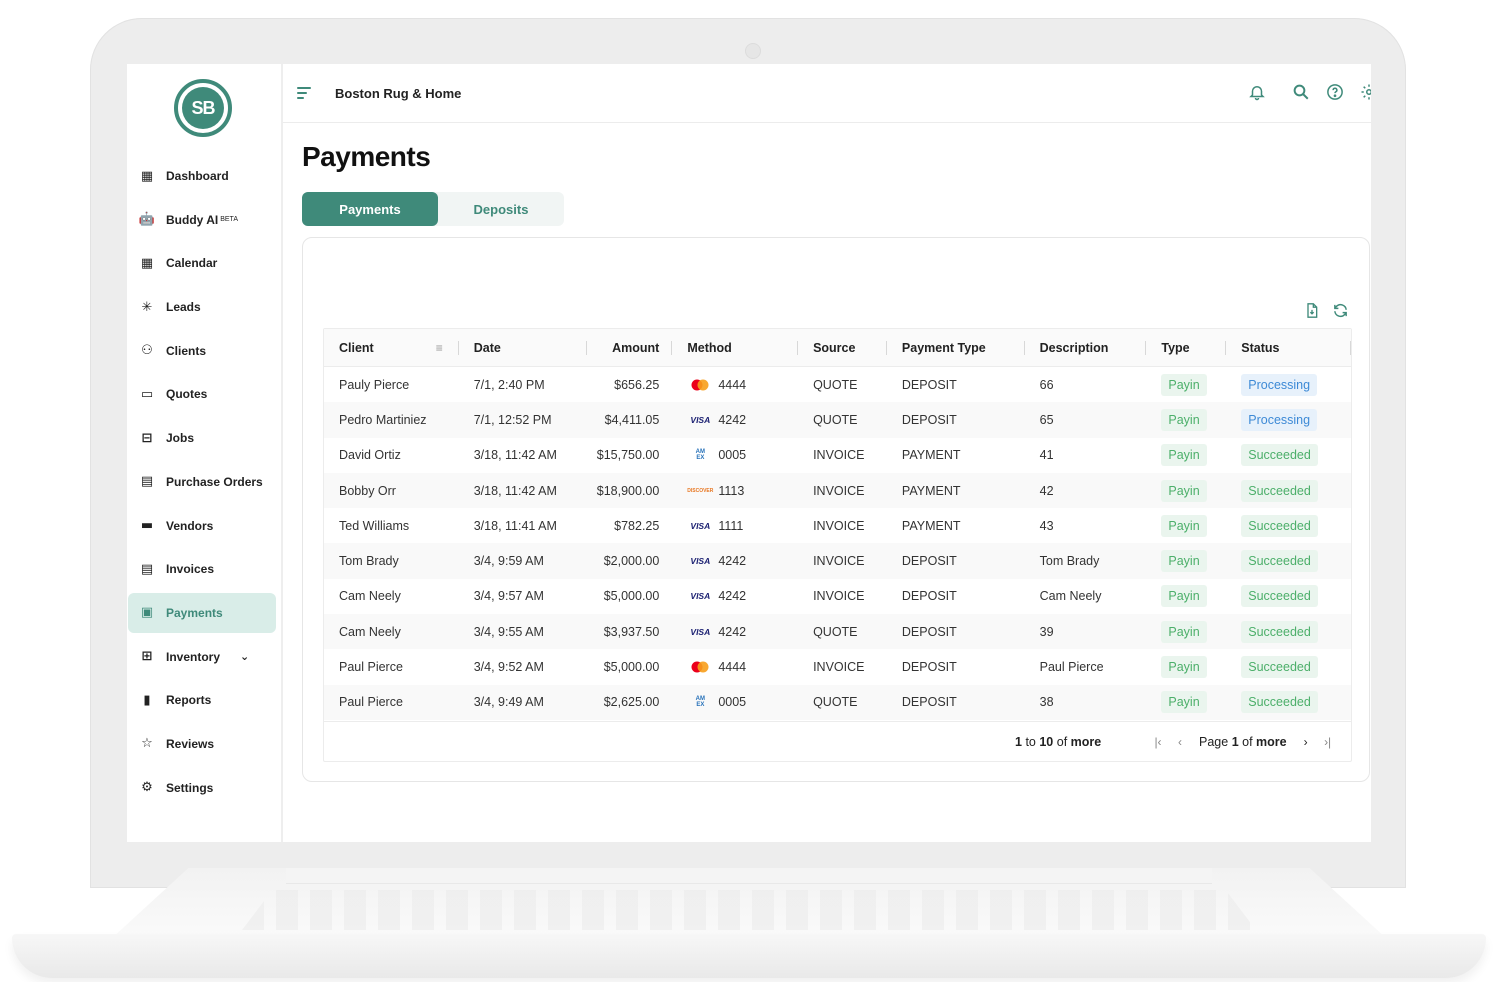  Describe the element at coordinates (391, 490) in the screenshot. I see `cell-client: Bobby Orr` at that location.